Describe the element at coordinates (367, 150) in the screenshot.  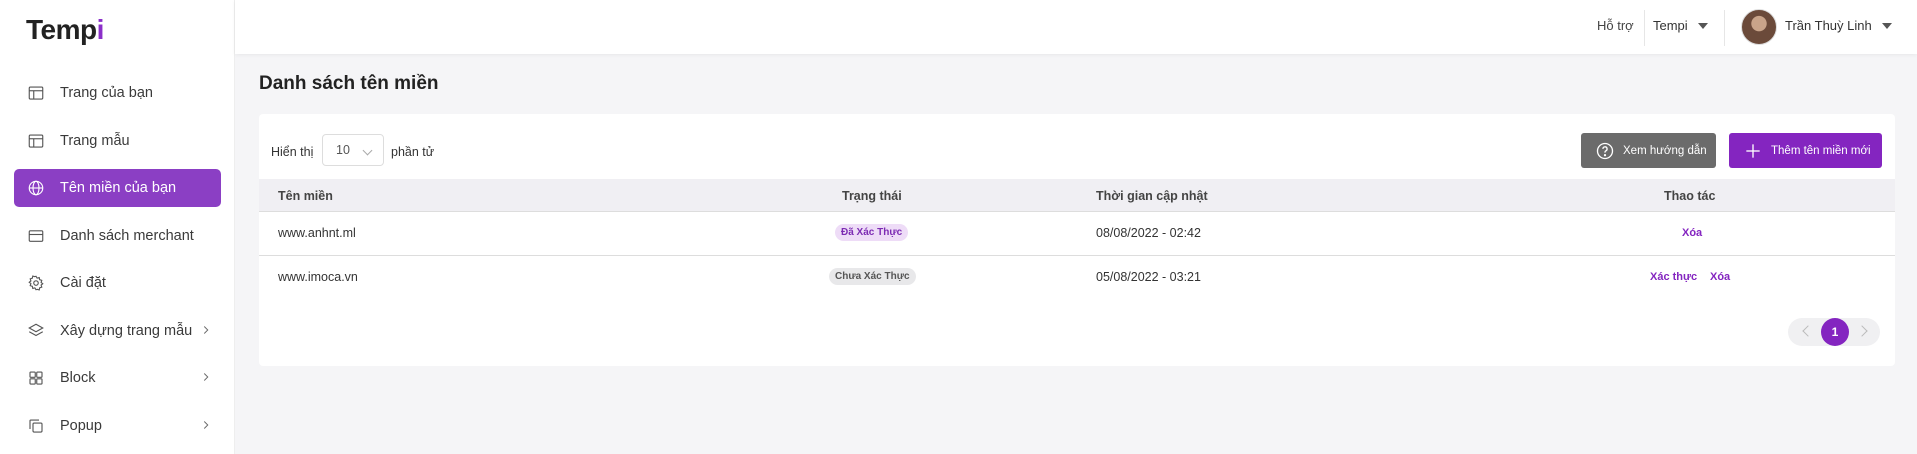
I see `chevron-down-icon` at that location.